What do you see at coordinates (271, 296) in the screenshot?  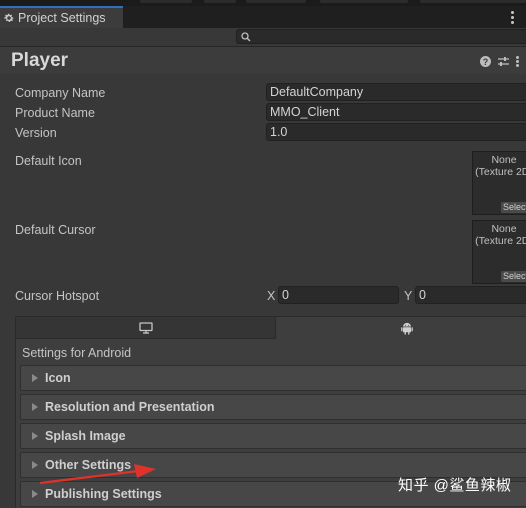 I see `hotspot-x-label: X` at bounding box center [271, 296].